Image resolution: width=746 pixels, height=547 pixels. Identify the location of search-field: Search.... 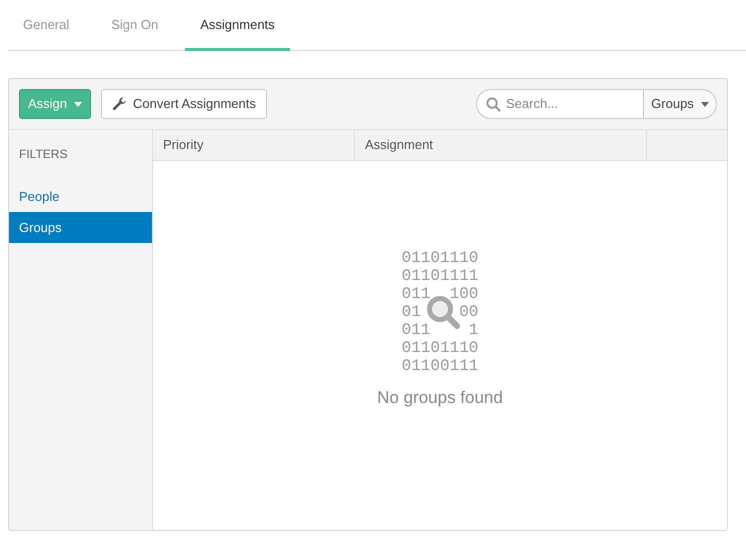
(571, 104).